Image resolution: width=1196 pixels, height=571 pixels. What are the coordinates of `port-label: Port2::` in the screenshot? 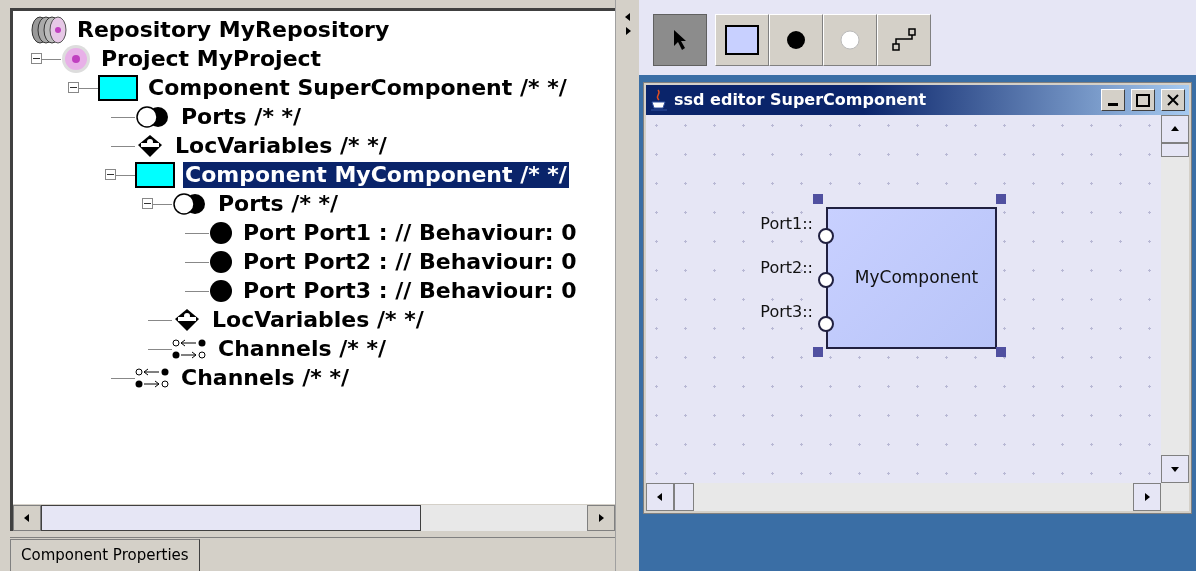 It's located at (786, 268).